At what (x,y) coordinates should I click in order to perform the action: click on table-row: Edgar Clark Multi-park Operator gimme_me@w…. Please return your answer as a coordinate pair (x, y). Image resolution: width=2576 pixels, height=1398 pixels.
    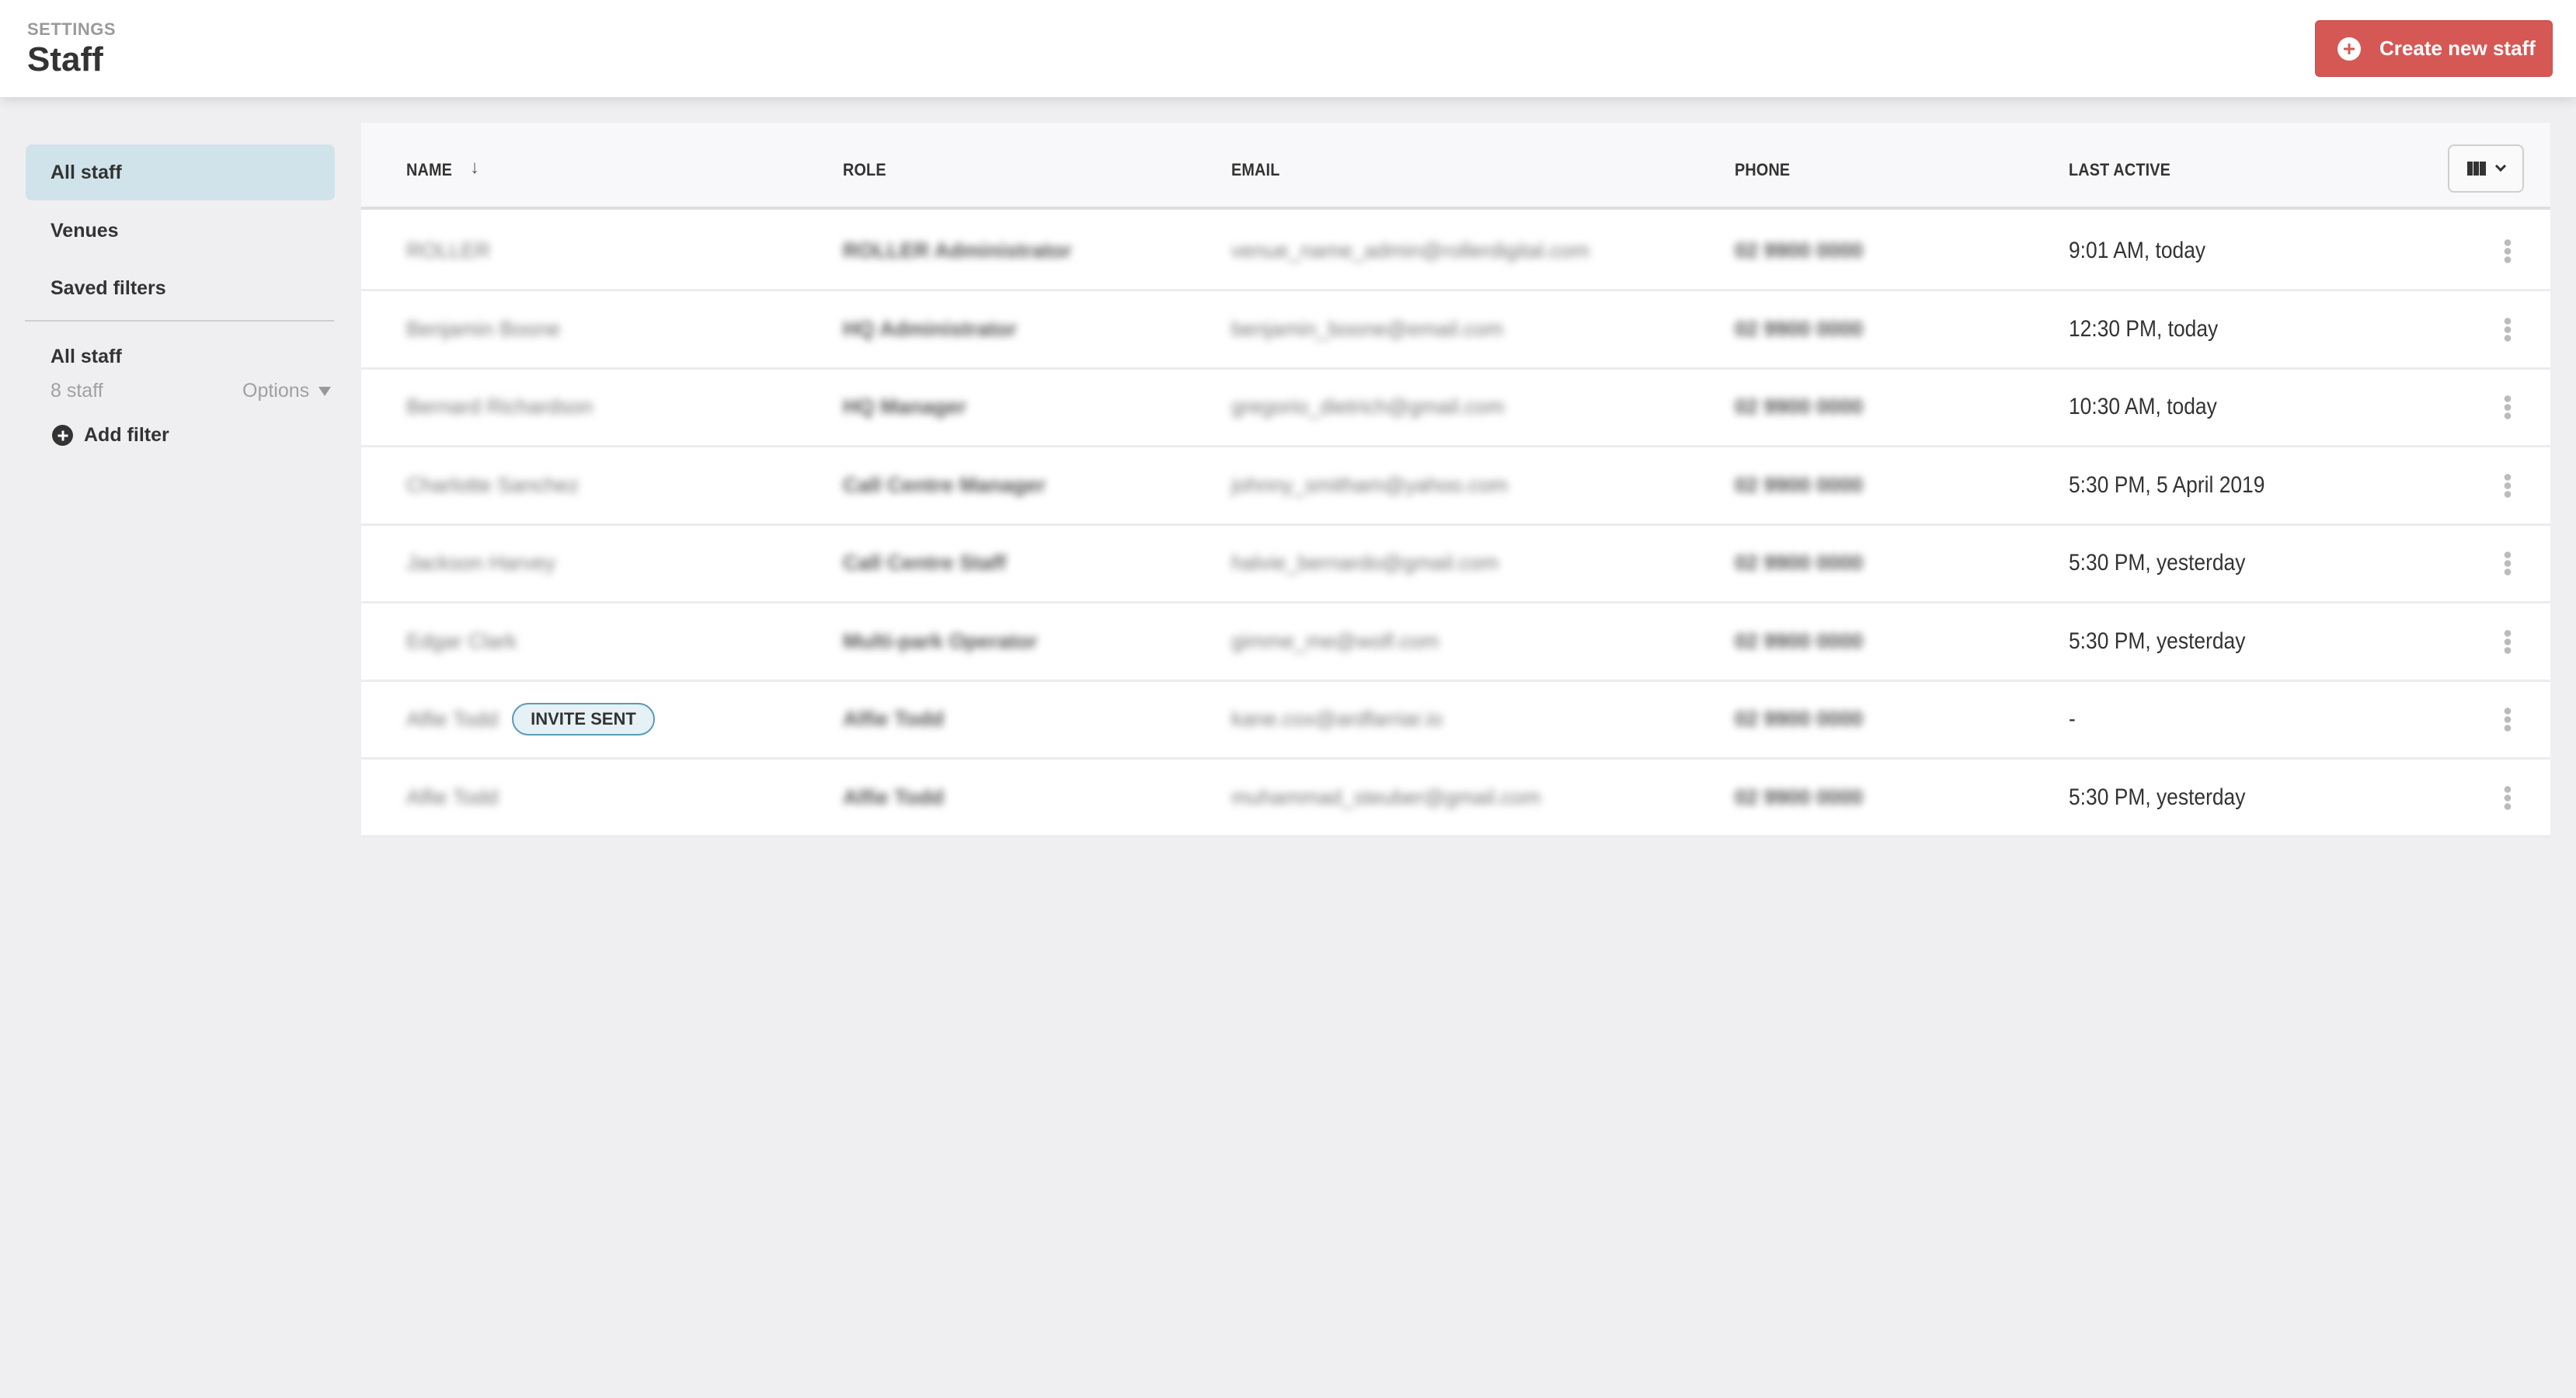
    Looking at the image, I should click on (1455, 642).